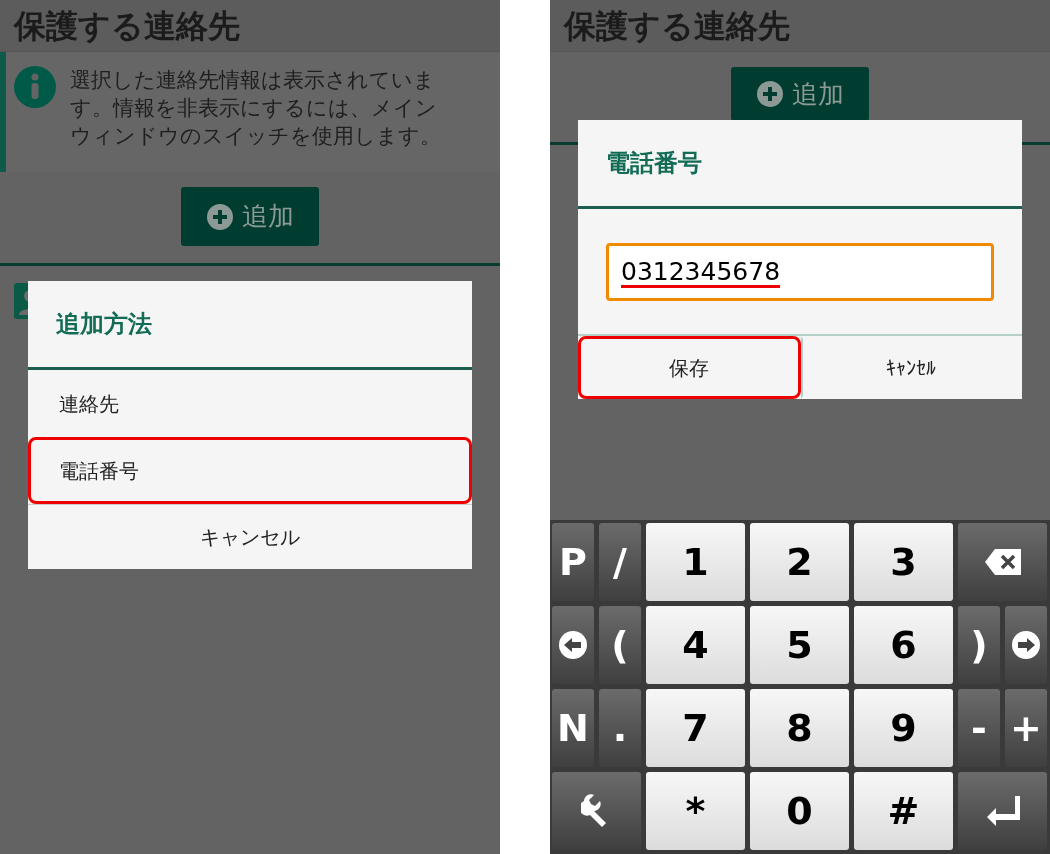  I want to click on info-text: 選択した連絡先情報は表示されています。情報を非表示にするには、メインウィンドウのスイッチを使用します。, so click(256, 108).